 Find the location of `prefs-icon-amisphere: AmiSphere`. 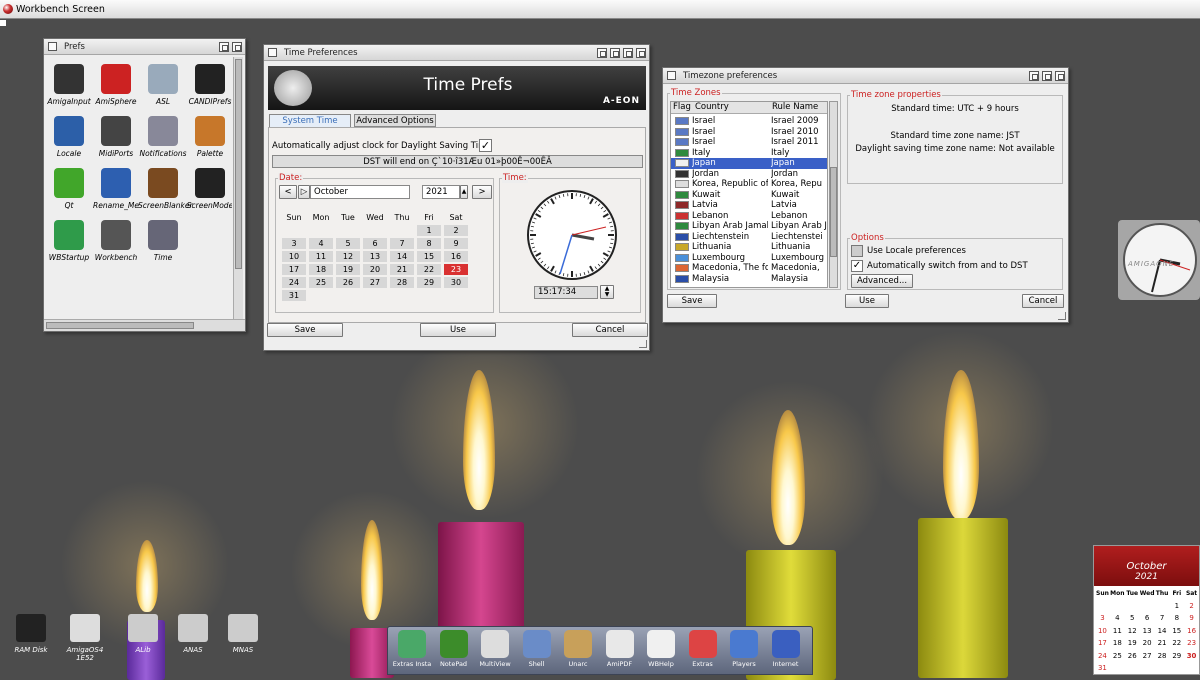

prefs-icon-amisphere: AmiSphere is located at coordinates (116, 85).